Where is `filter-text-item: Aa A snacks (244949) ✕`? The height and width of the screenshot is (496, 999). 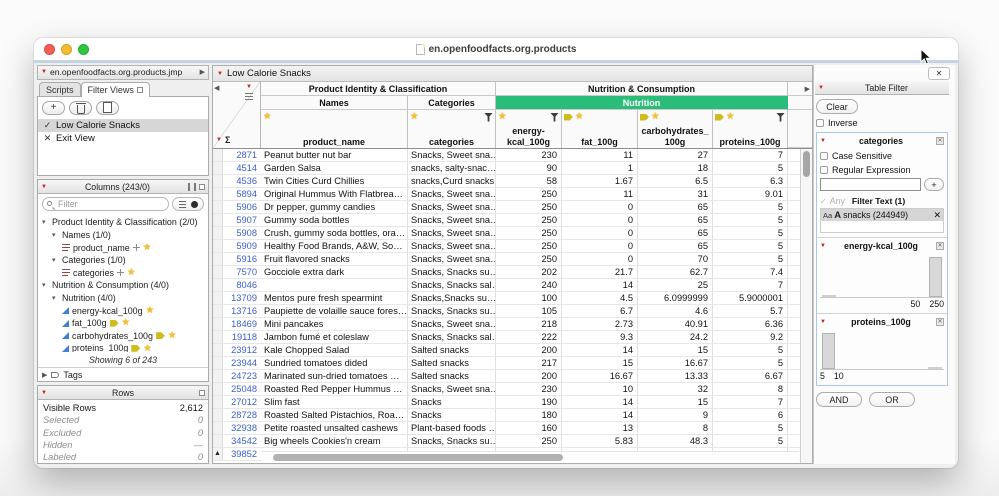
filter-text-item: Aa A snacks (244949) ✕ is located at coordinates (882, 215).